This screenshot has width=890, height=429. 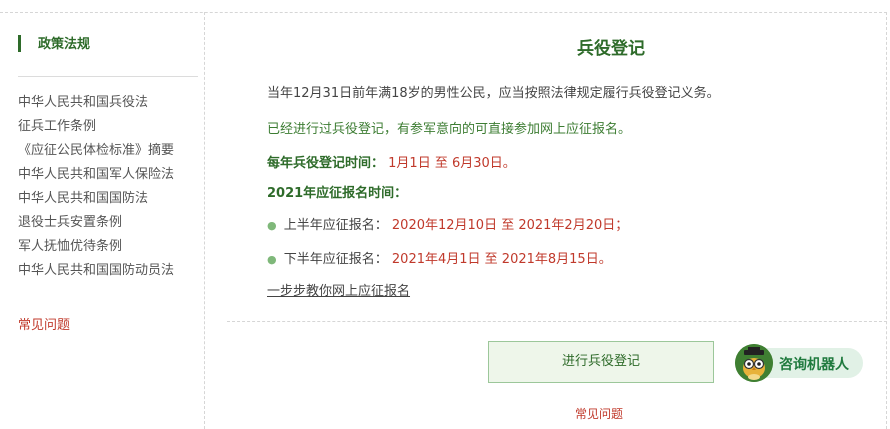 I want to click on registration-obligation-text: 当年12月31日前年满18岁的男性公民，应当按照法律规定履行兵役登记义务。, so click(x=493, y=93).